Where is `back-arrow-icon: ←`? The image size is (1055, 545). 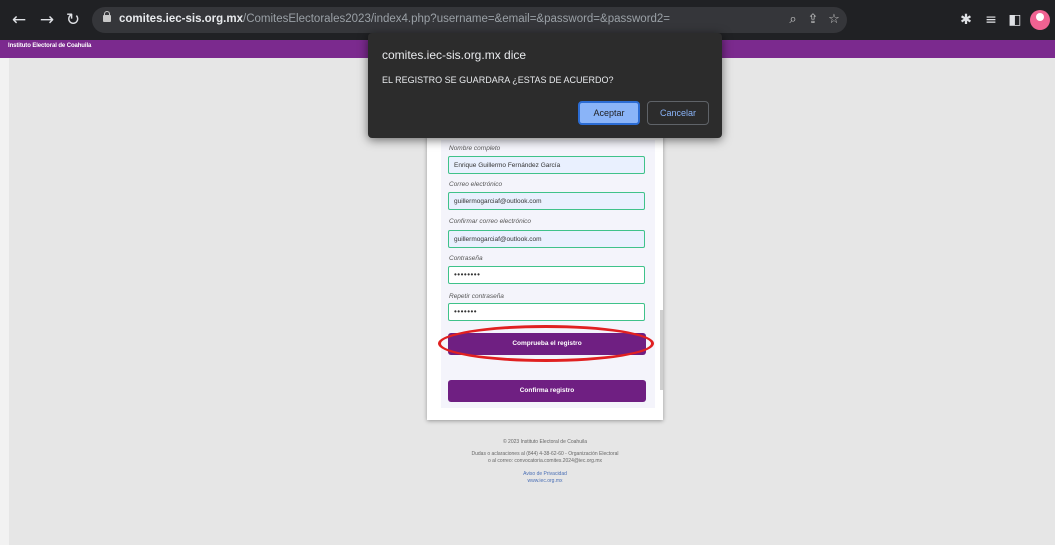
back-arrow-icon: ← is located at coordinates (19, 20).